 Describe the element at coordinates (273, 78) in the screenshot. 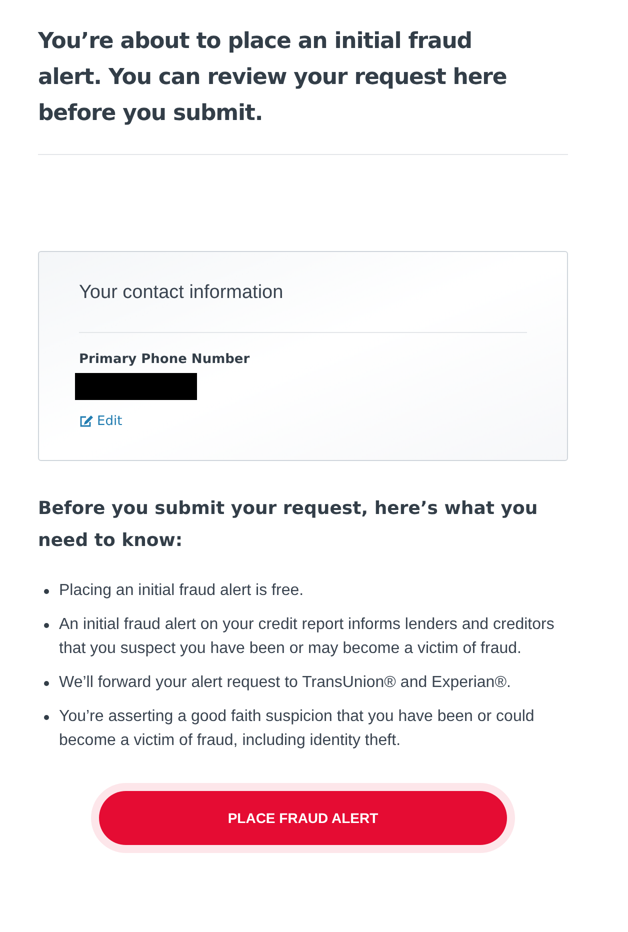

I see `page-heading: You’re about to place an initial fraud alert. You can review your request here before you submit.` at that location.